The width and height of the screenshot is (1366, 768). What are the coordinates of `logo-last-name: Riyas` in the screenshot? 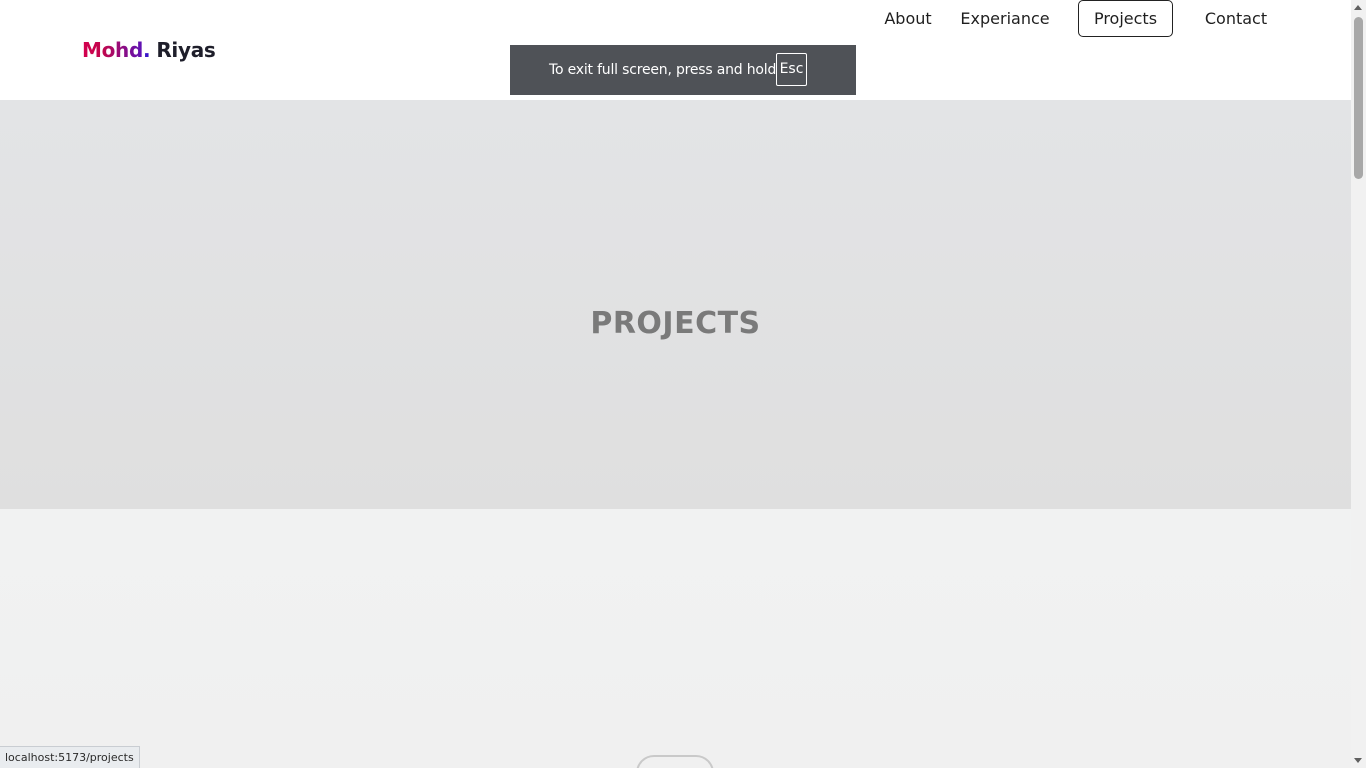 It's located at (186, 50).